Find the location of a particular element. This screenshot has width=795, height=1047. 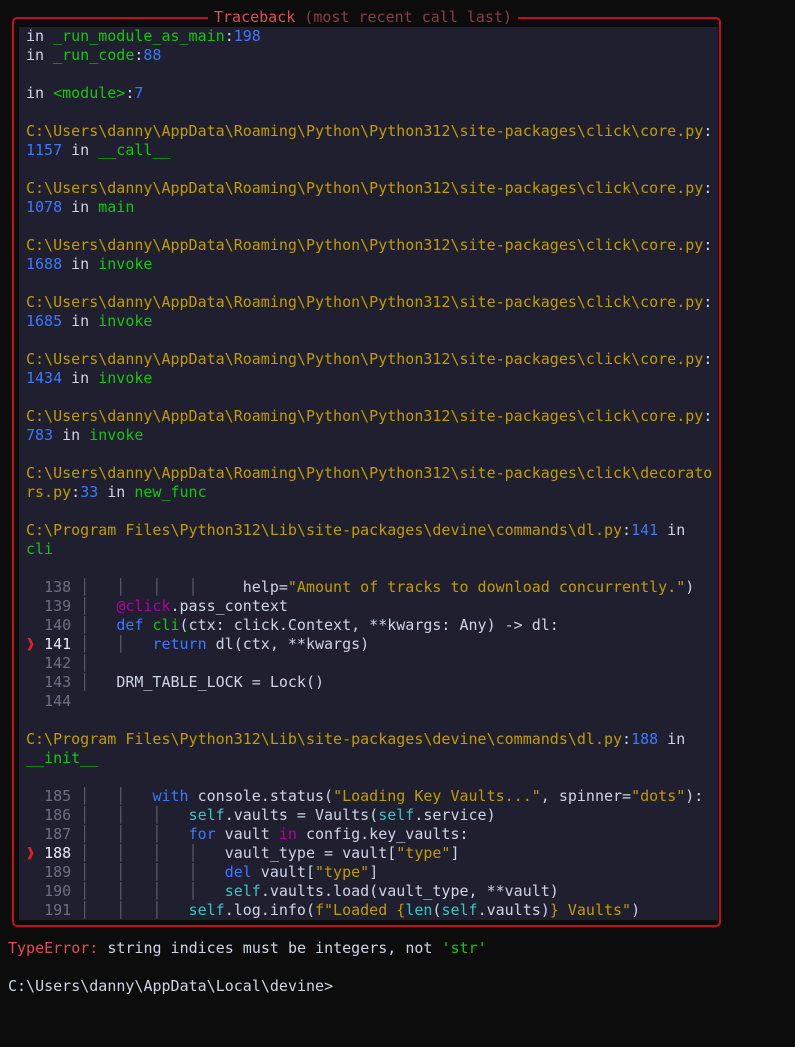

line-number: 185 is located at coordinates (58, 796).